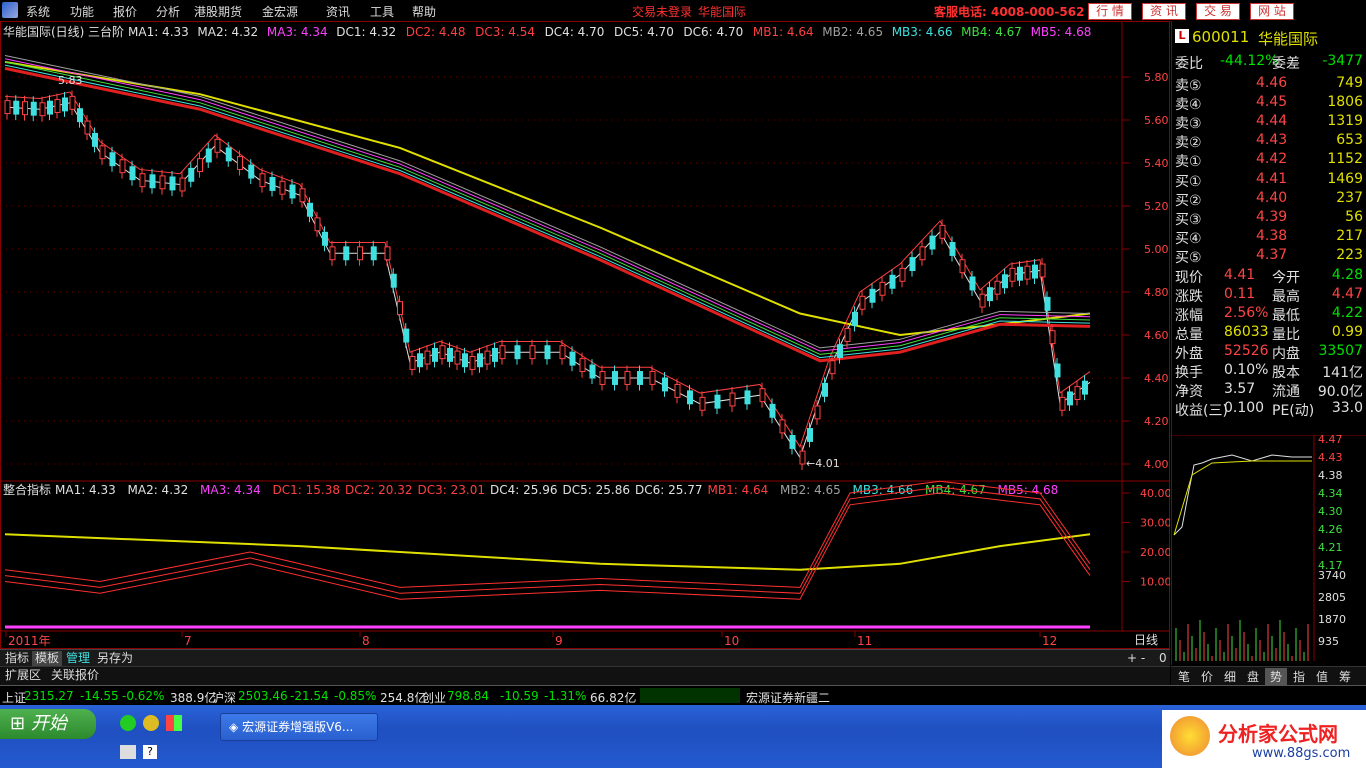 The width and height of the screenshot is (1366, 768). I want to click on side-tab-6: 值, so click(1322, 676).